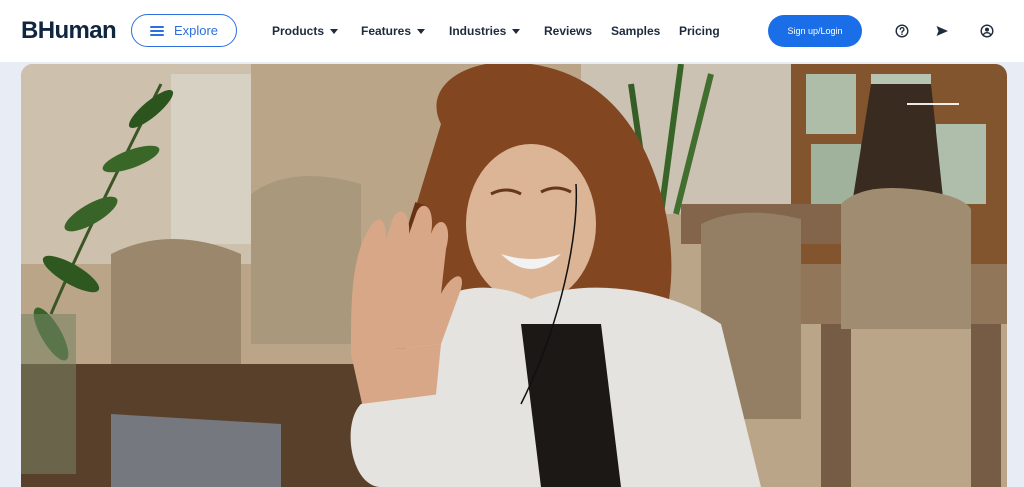 The height and width of the screenshot is (487, 1024). Describe the element at coordinates (298, 31) in the screenshot. I see `nav-products-label: Products` at that location.